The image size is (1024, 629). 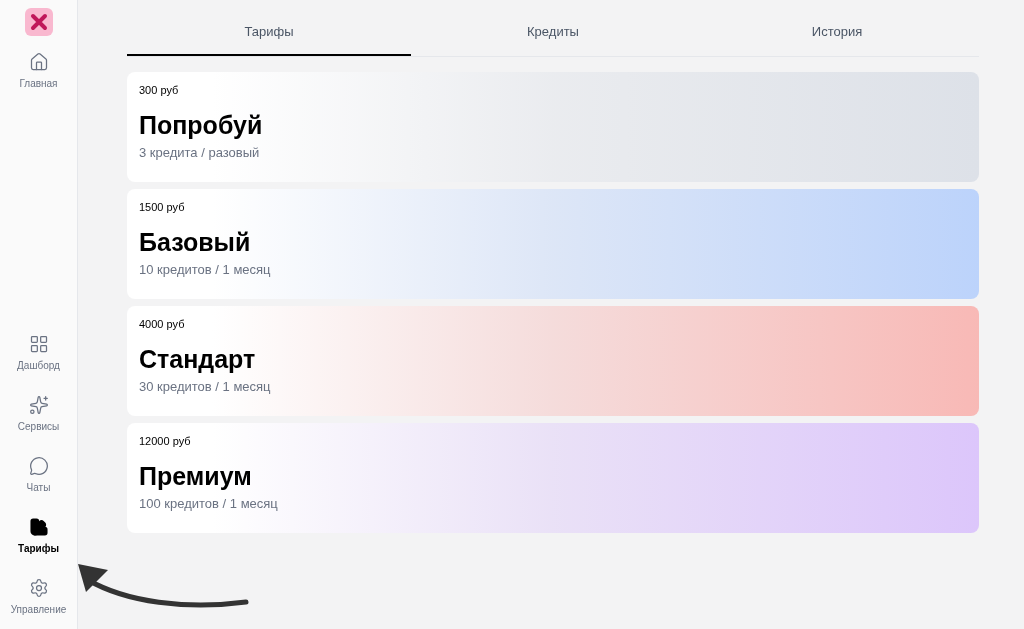 What do you see at coordinates (205, 387) in the screenshot?
I see `plan-details: 30 кредитов / 1 месяц` at bounding box center [205, 387].